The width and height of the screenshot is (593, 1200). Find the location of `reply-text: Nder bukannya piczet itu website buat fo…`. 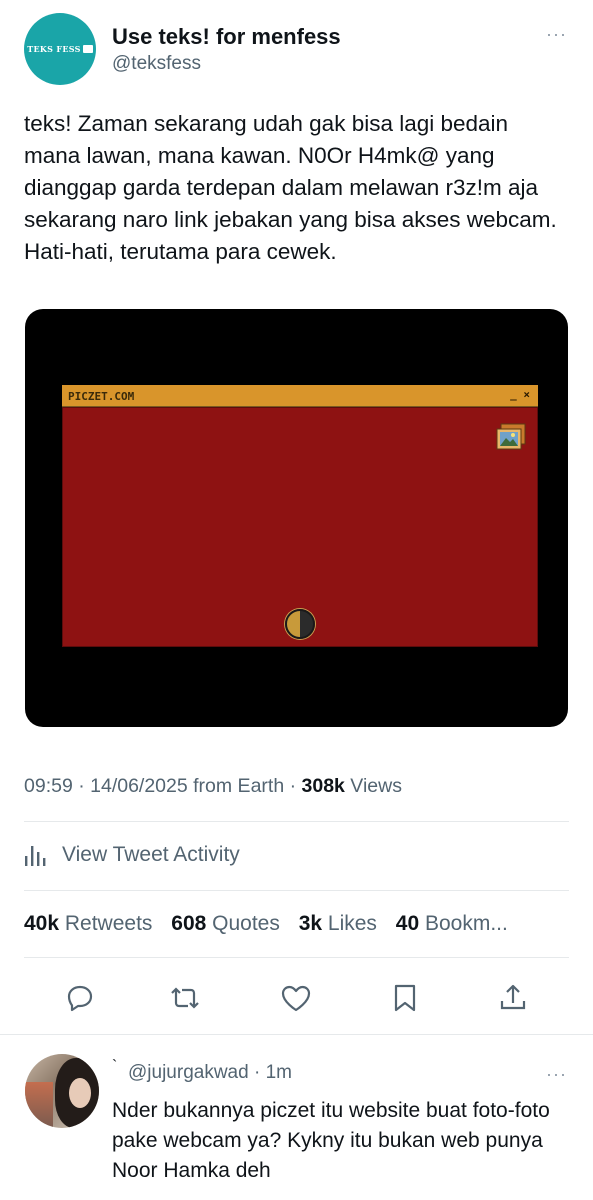

reply-text: Nder bukannya piczet itu website buat fo… is located at coordinates (331, 1140).